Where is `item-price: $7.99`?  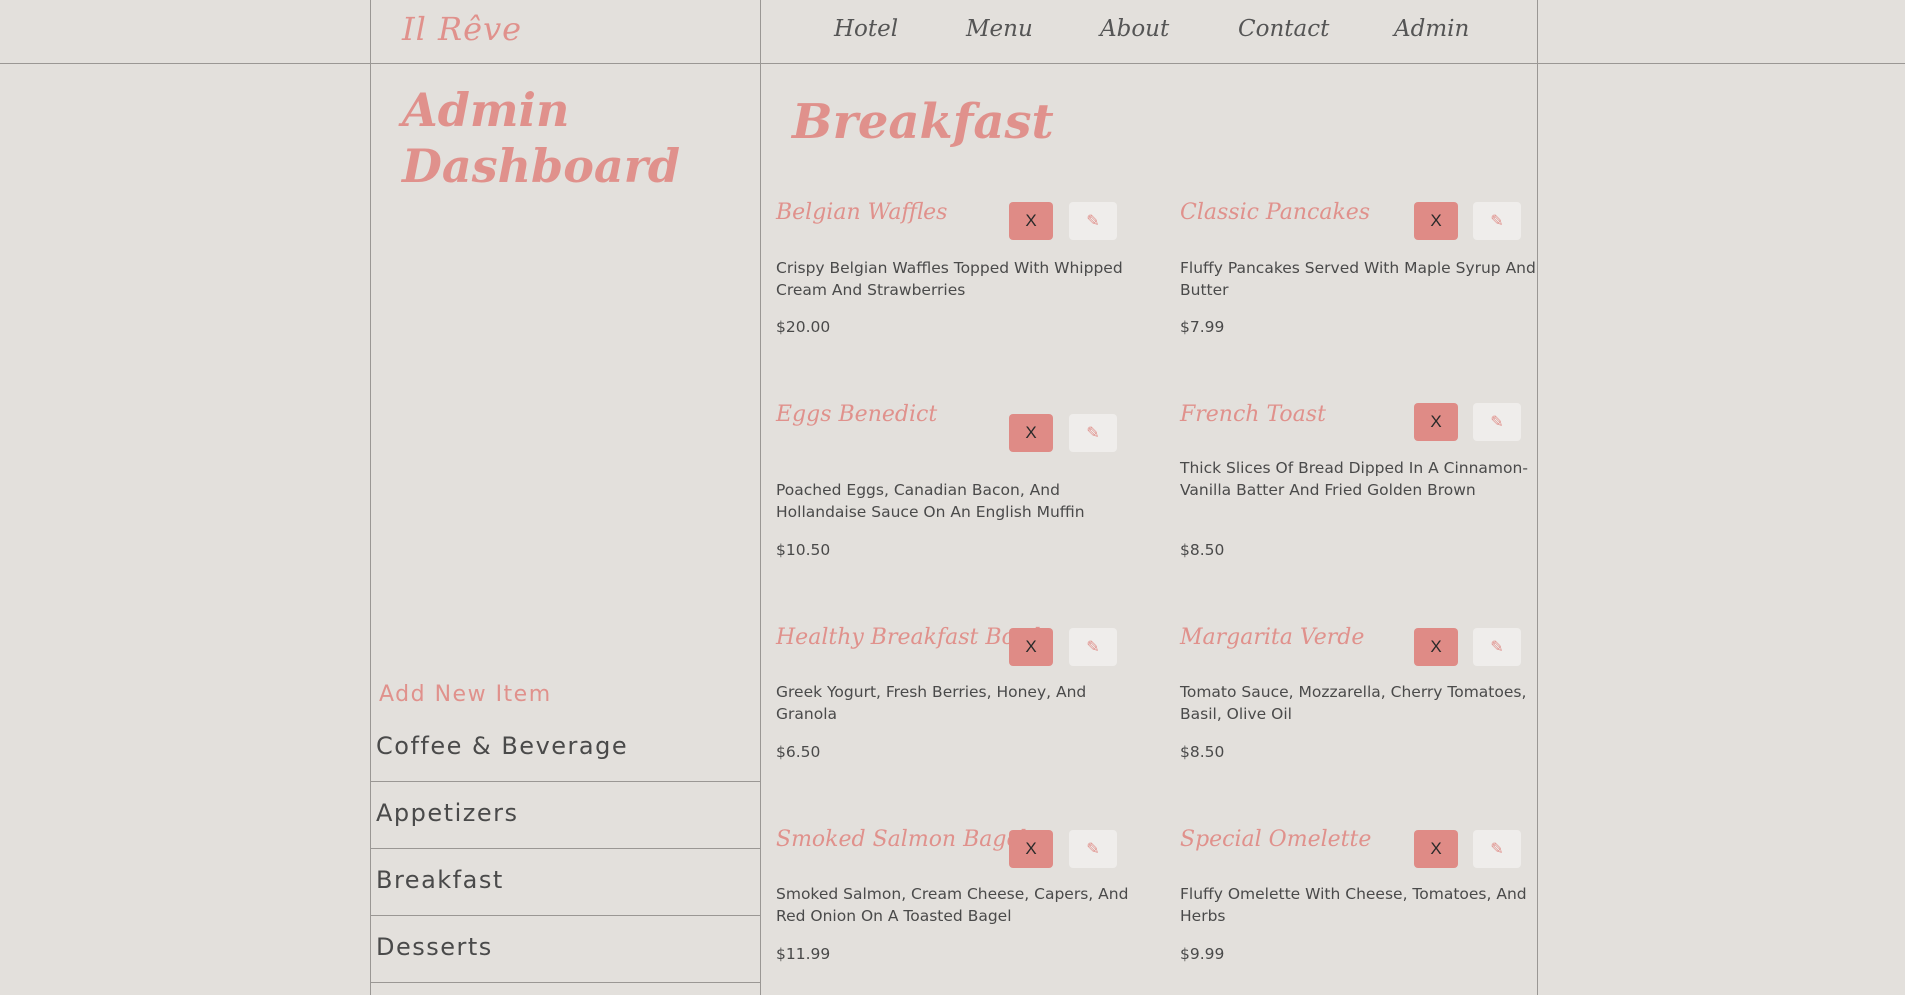
item-price: $7.99 is located at coordinates (1202, 327).